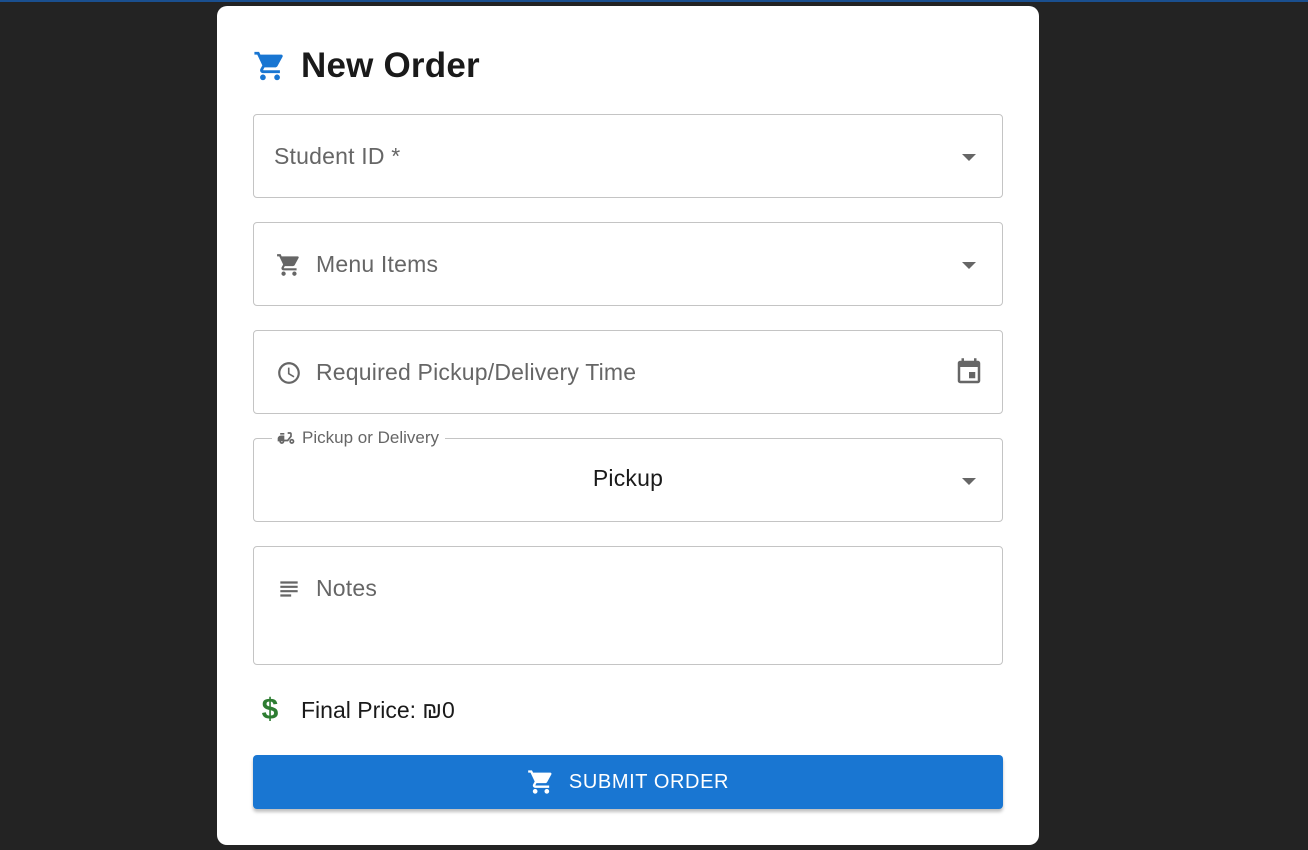 The image size is (1308, 850). I want to click on pickup-or-delivery-select: Pickup or Delivery Pickup, so click(628, 474).